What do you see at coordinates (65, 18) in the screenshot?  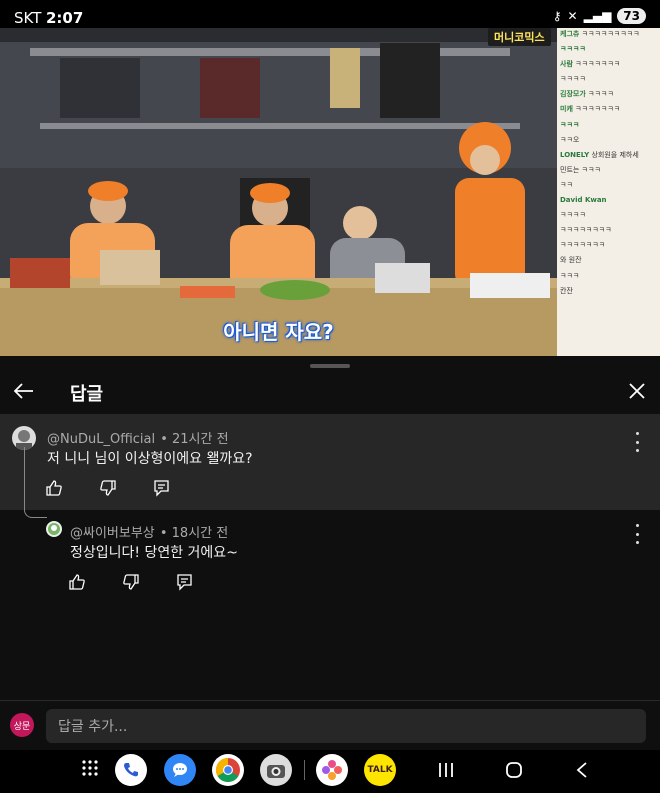 I see `clock: 2:07` at bounding box center [65, 18].